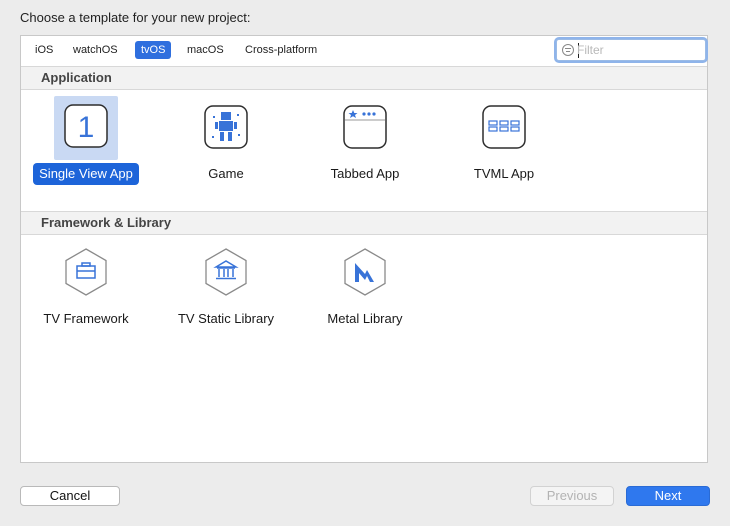 This screenshot has height=526, width=730. What do you see at coordinates (364, 223) in the screenshot?
I see `section-header-framework-library: Framework & Library` at bounding box center [364, 223].